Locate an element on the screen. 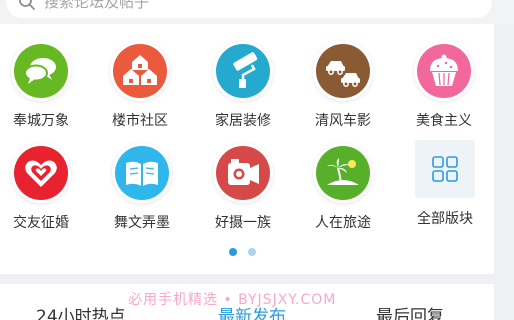  forum-tile-fengcheng: 奉城万象 is located at coordinates (44, 94).